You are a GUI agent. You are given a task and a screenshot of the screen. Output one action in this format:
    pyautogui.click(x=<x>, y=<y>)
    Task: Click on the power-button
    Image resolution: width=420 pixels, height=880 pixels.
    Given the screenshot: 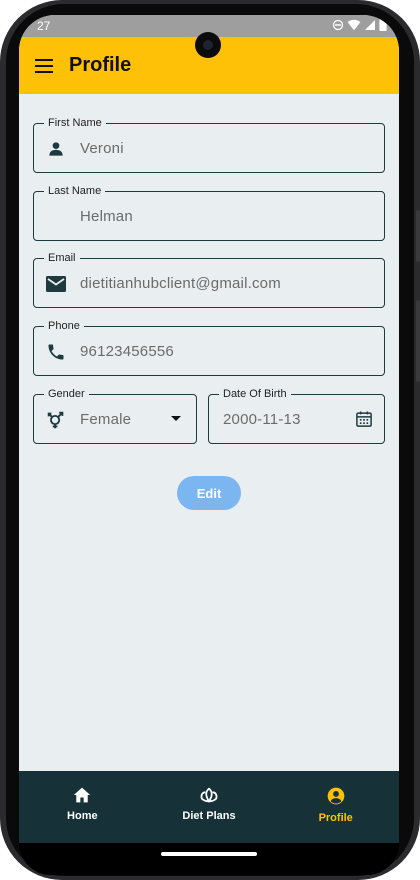 What is the action you would take?
    pyautogui.click(x=418, y=341)
    